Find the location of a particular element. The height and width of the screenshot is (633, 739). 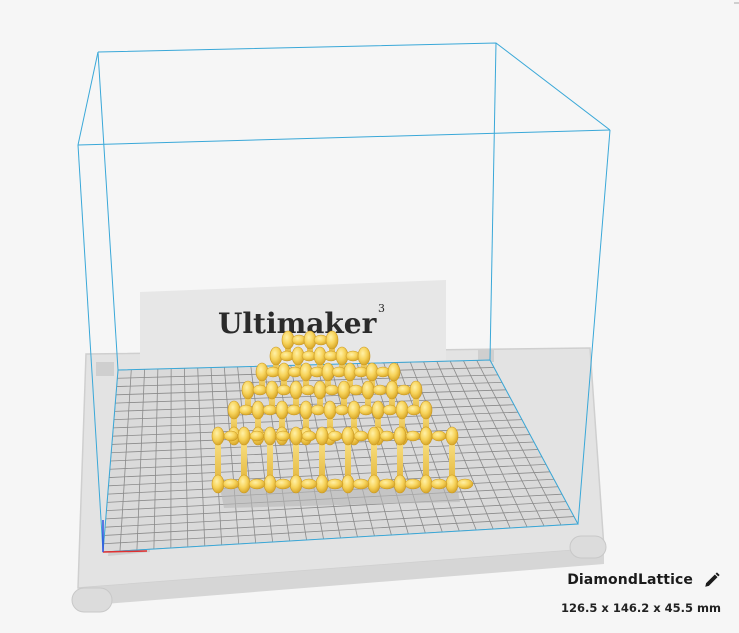

edge-mark is located at coordinates (736, 3).